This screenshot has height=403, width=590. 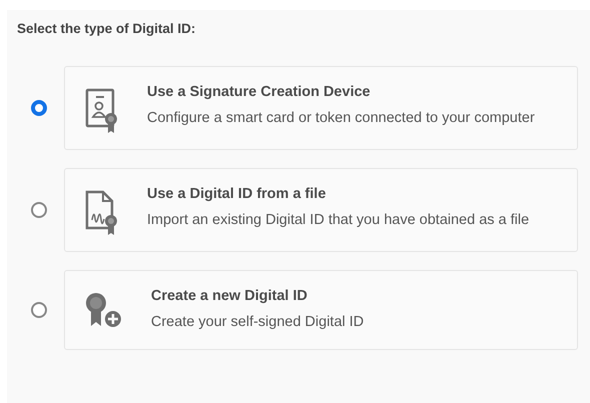 What do you see at coordinates (259, 92) in the screenshot?
I see `option-title: Use a Signature Creation Device` at bounding box center [259, 92].